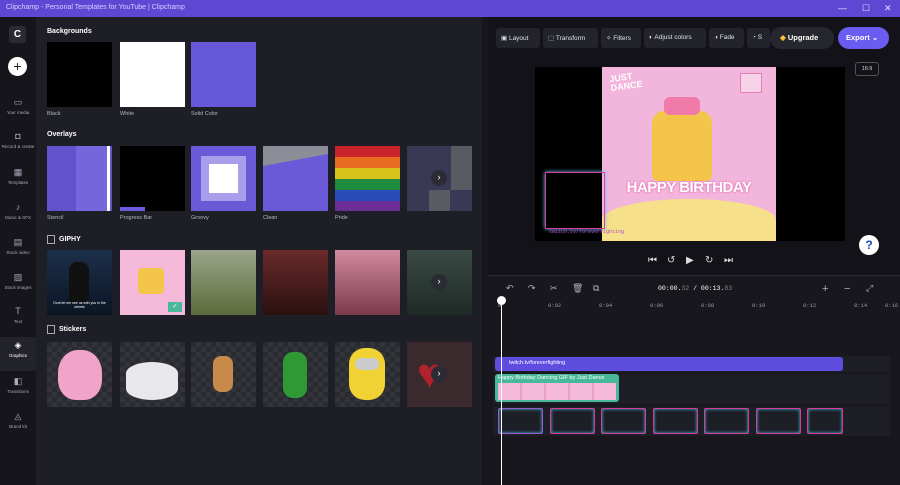  I want to click on templates-icon: ▦, so click(18, 172).